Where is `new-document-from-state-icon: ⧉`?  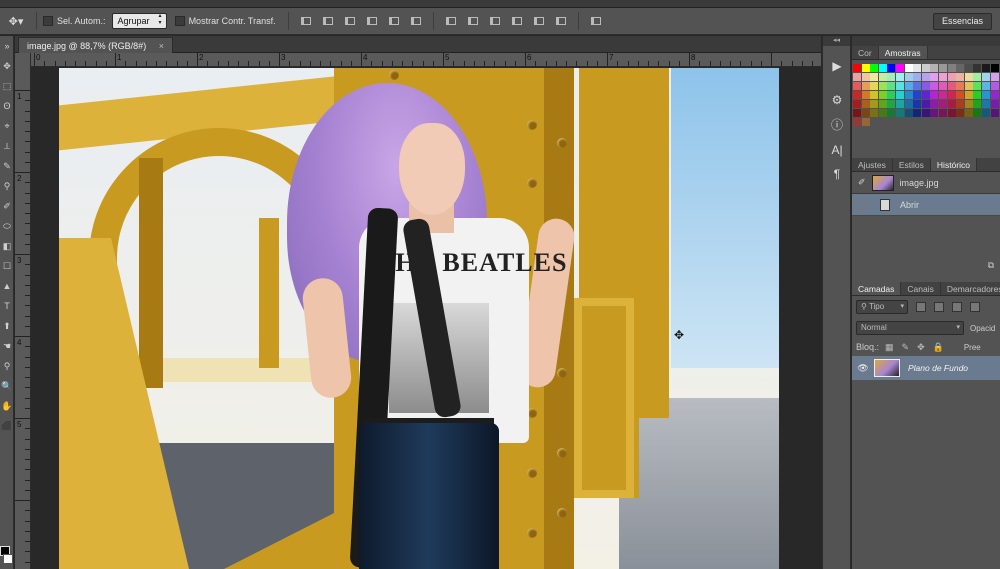 new-document-from-state-icon: ⧉ is located at coordinates (926, 267).